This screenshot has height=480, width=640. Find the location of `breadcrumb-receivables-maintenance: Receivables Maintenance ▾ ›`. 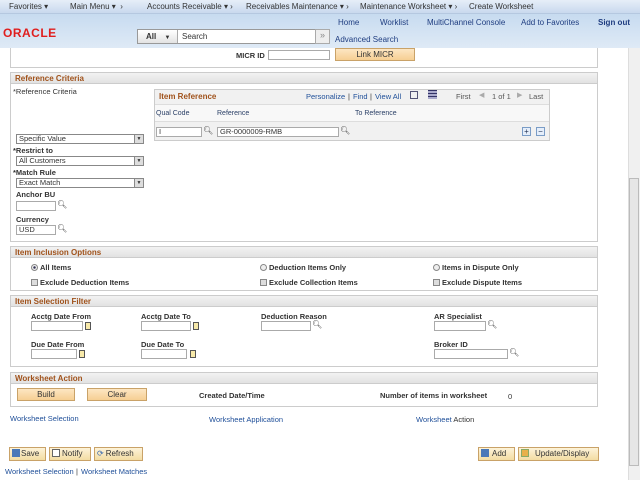

breadcrumb-receivables-maintenance: Receivables Maintenance ▾ › is located at coordinates (297, 6).